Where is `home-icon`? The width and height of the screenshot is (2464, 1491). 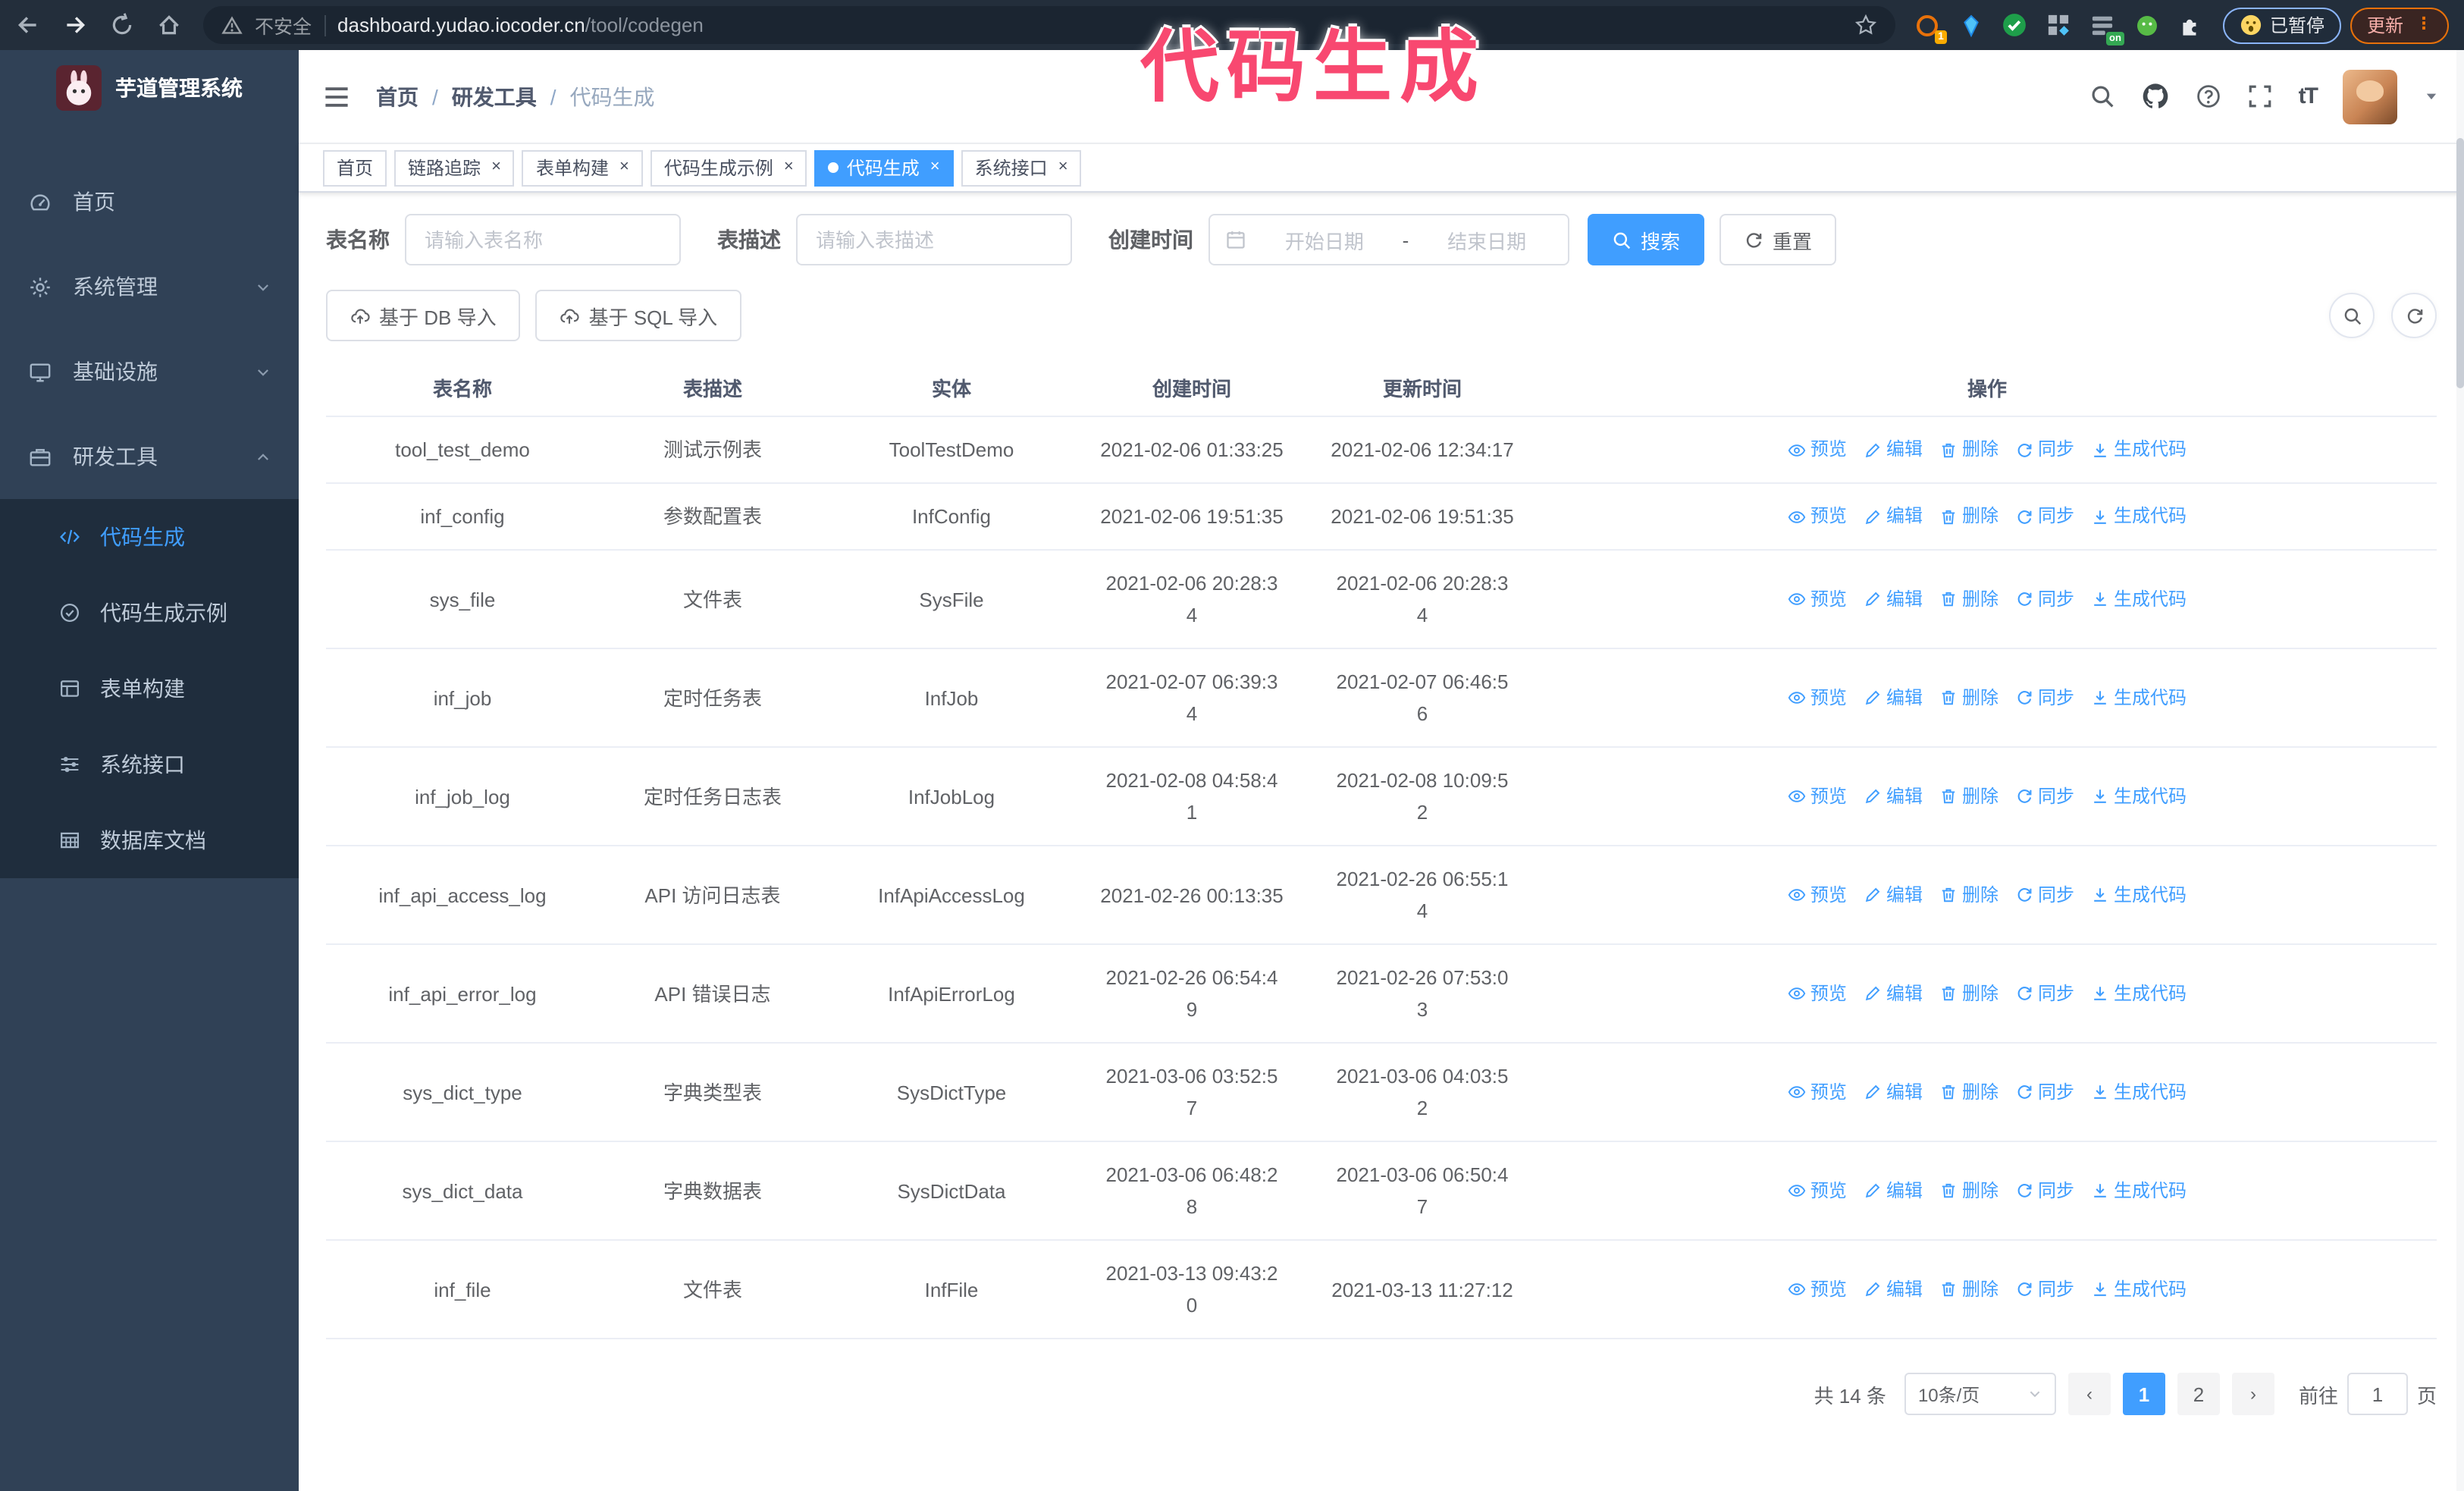 home-icon is located at coordinates (169, 25).